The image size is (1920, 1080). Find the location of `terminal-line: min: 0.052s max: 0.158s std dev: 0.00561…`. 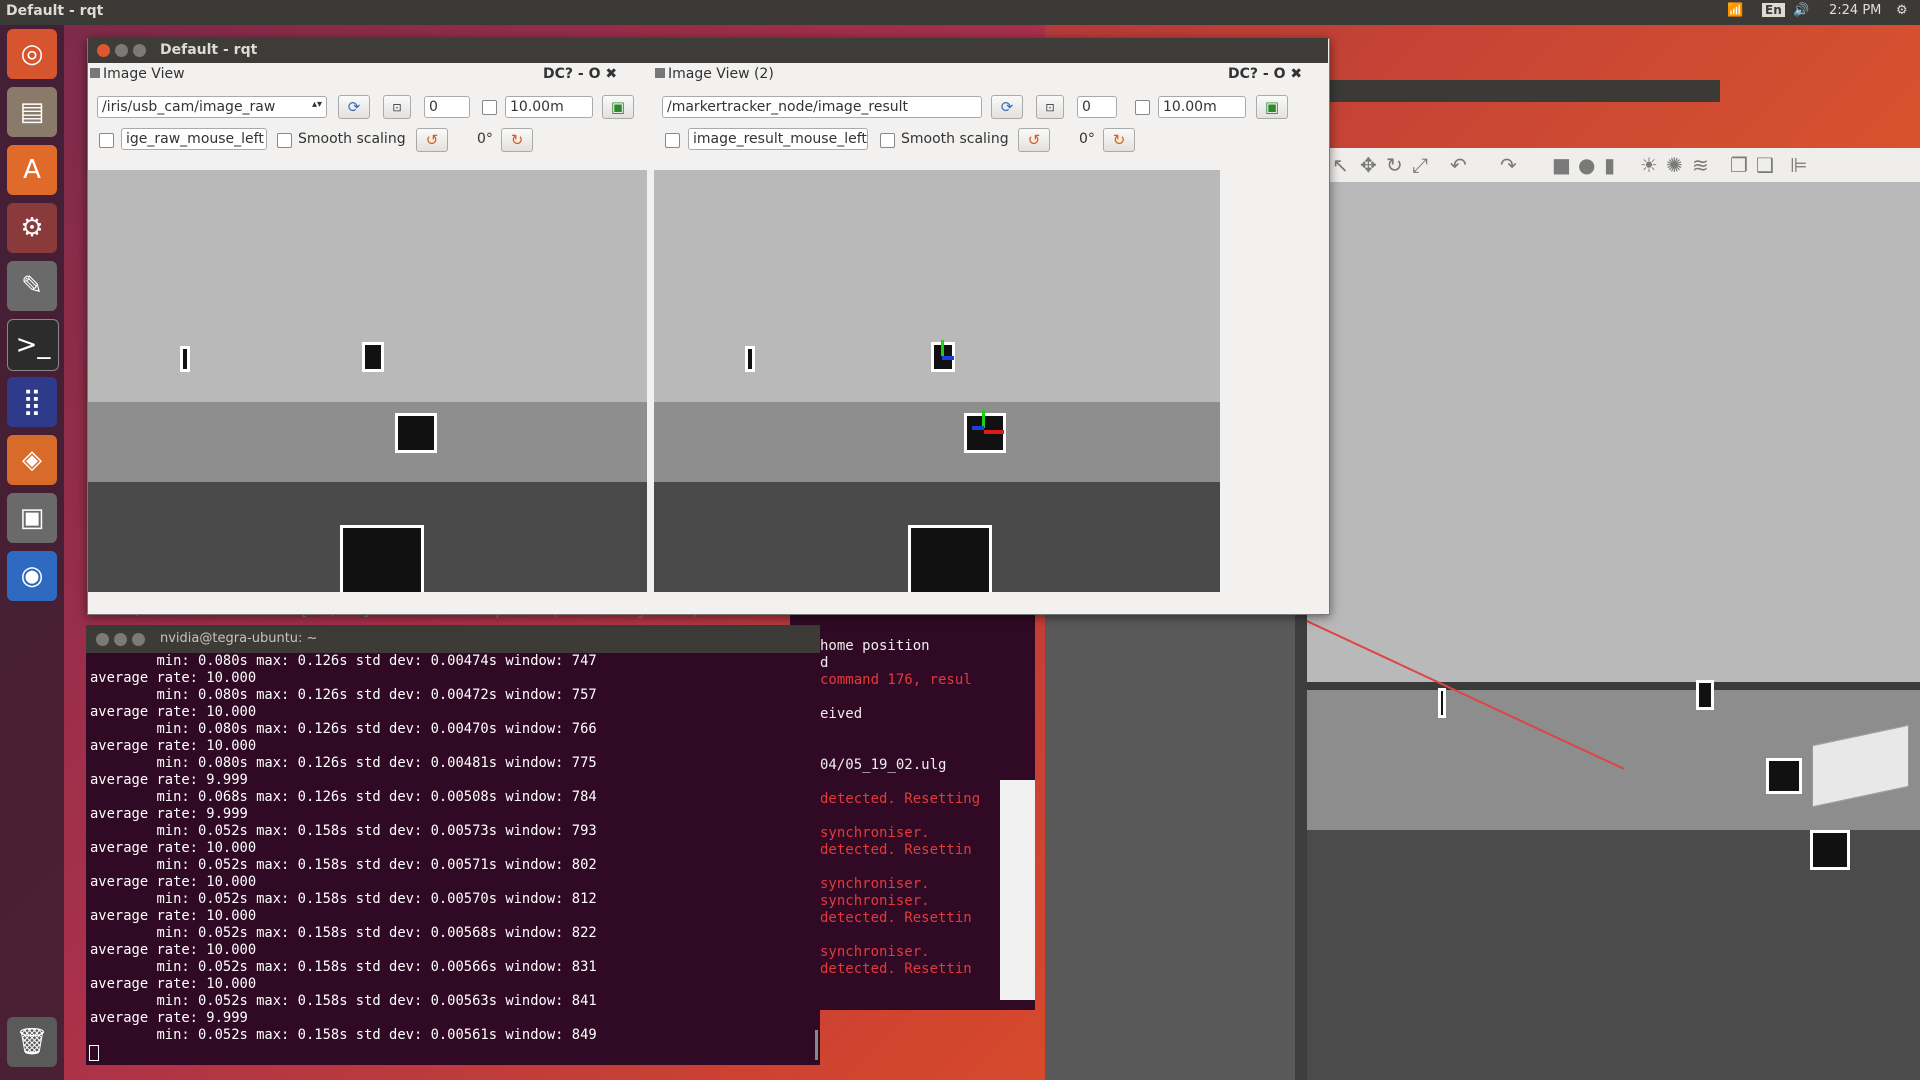

terminal-line: min: 0.052s max: 0.158s std dev: 0.00561… is located at coordinates (343, 1035).